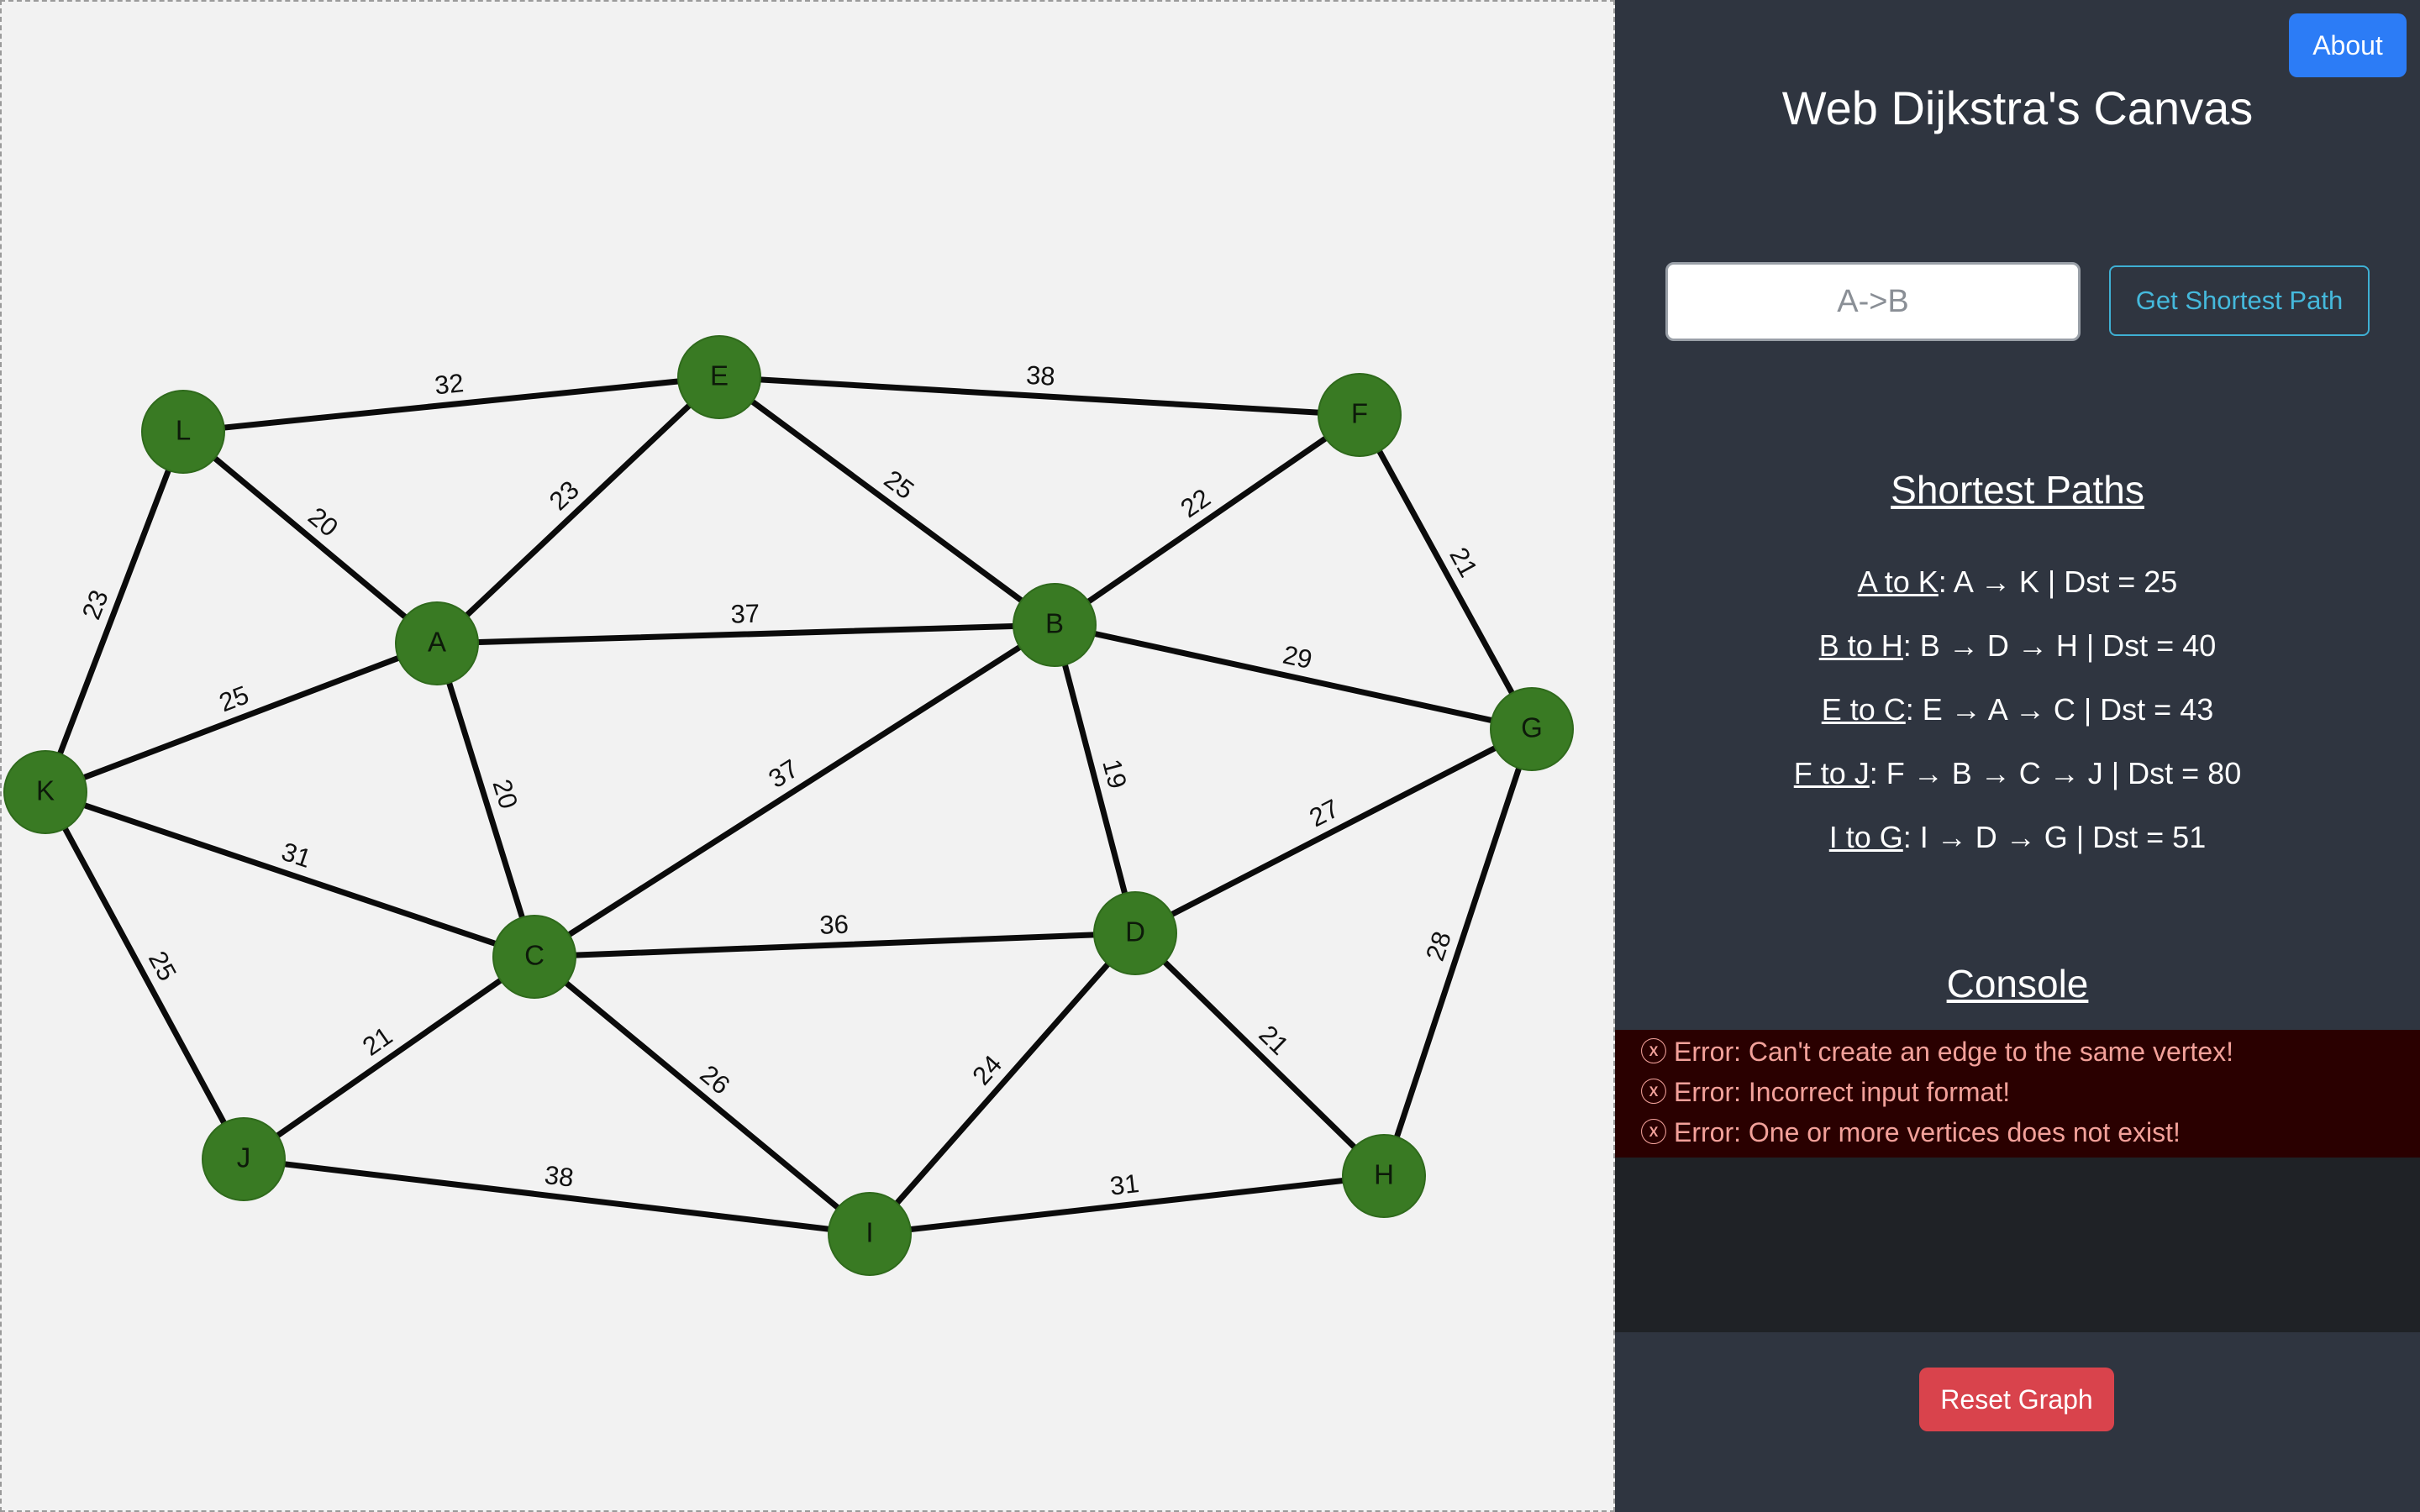 This screenshot has height=1512, width=2420. What do you see at coordinates (1438, 945) in the screenshot?
I see `edge-weight-label: 28` at bounding box center [1438, 945].